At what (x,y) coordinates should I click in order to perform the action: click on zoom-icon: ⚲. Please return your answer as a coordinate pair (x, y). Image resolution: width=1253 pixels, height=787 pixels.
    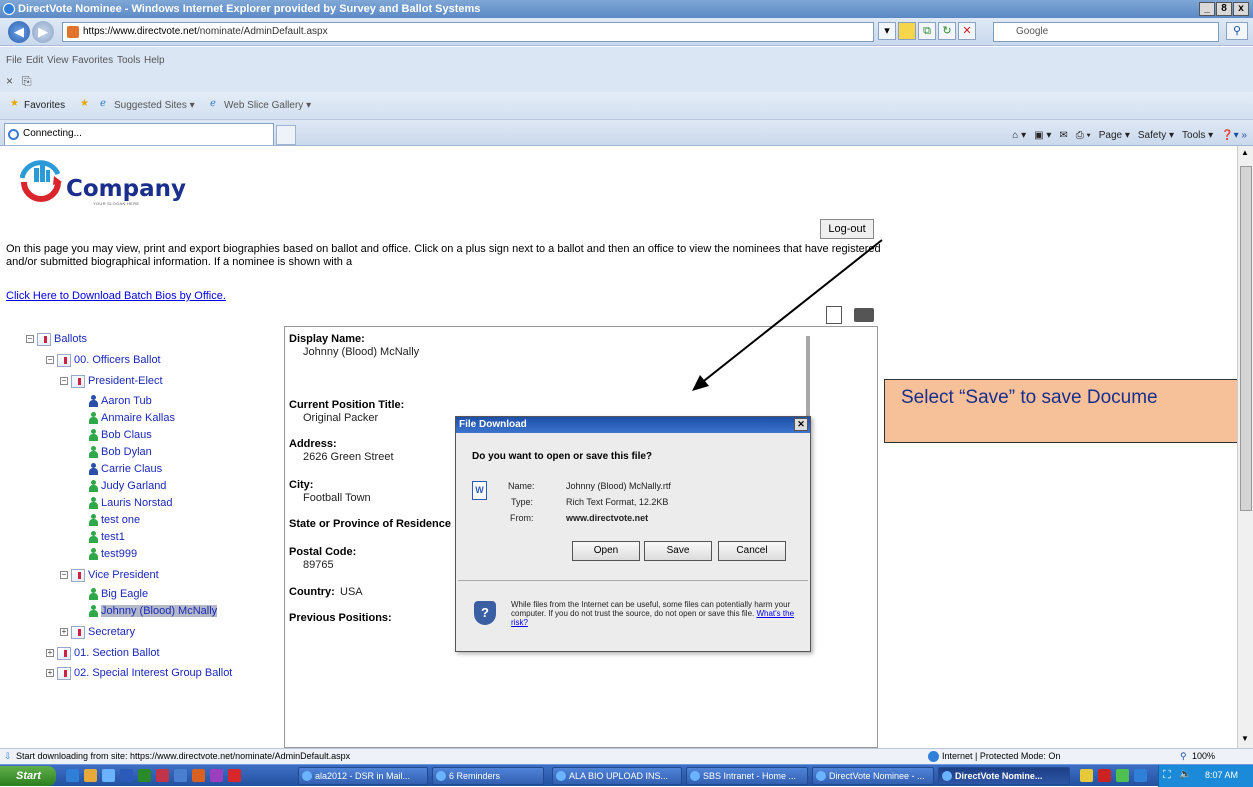
    Looking at the image, I should click on (1183, 756).